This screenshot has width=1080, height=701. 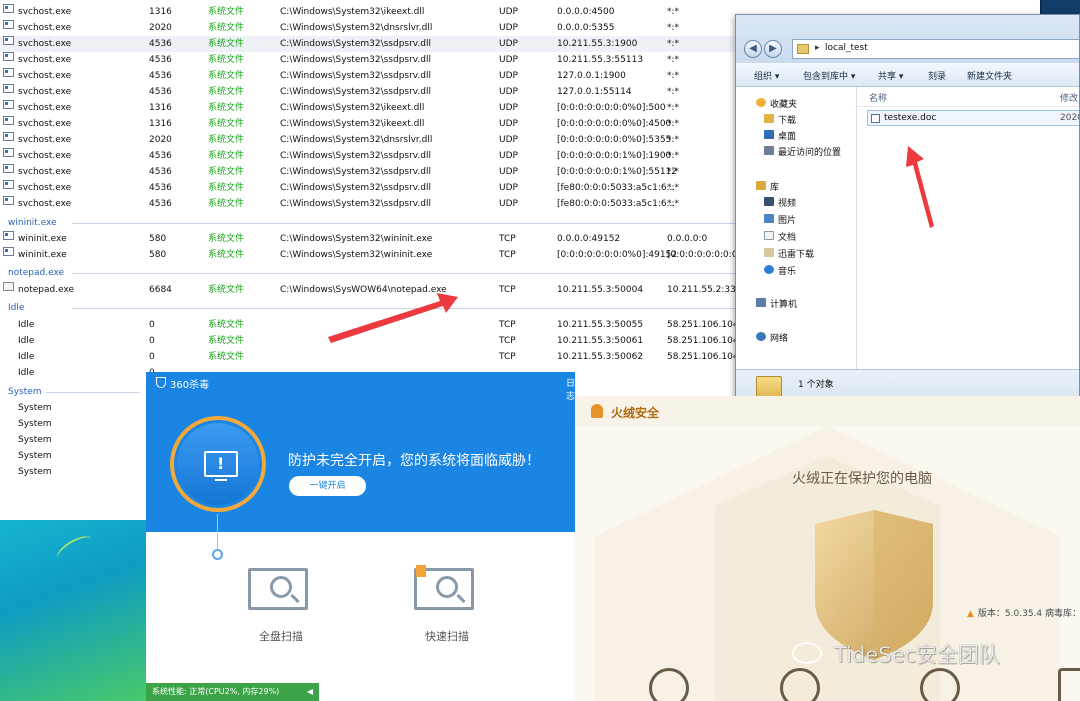 What do you see at coordinates (327, 486) in the screenshot?
I see `one-click-enable-button: 一键开启` at bounding box center [327, 486].